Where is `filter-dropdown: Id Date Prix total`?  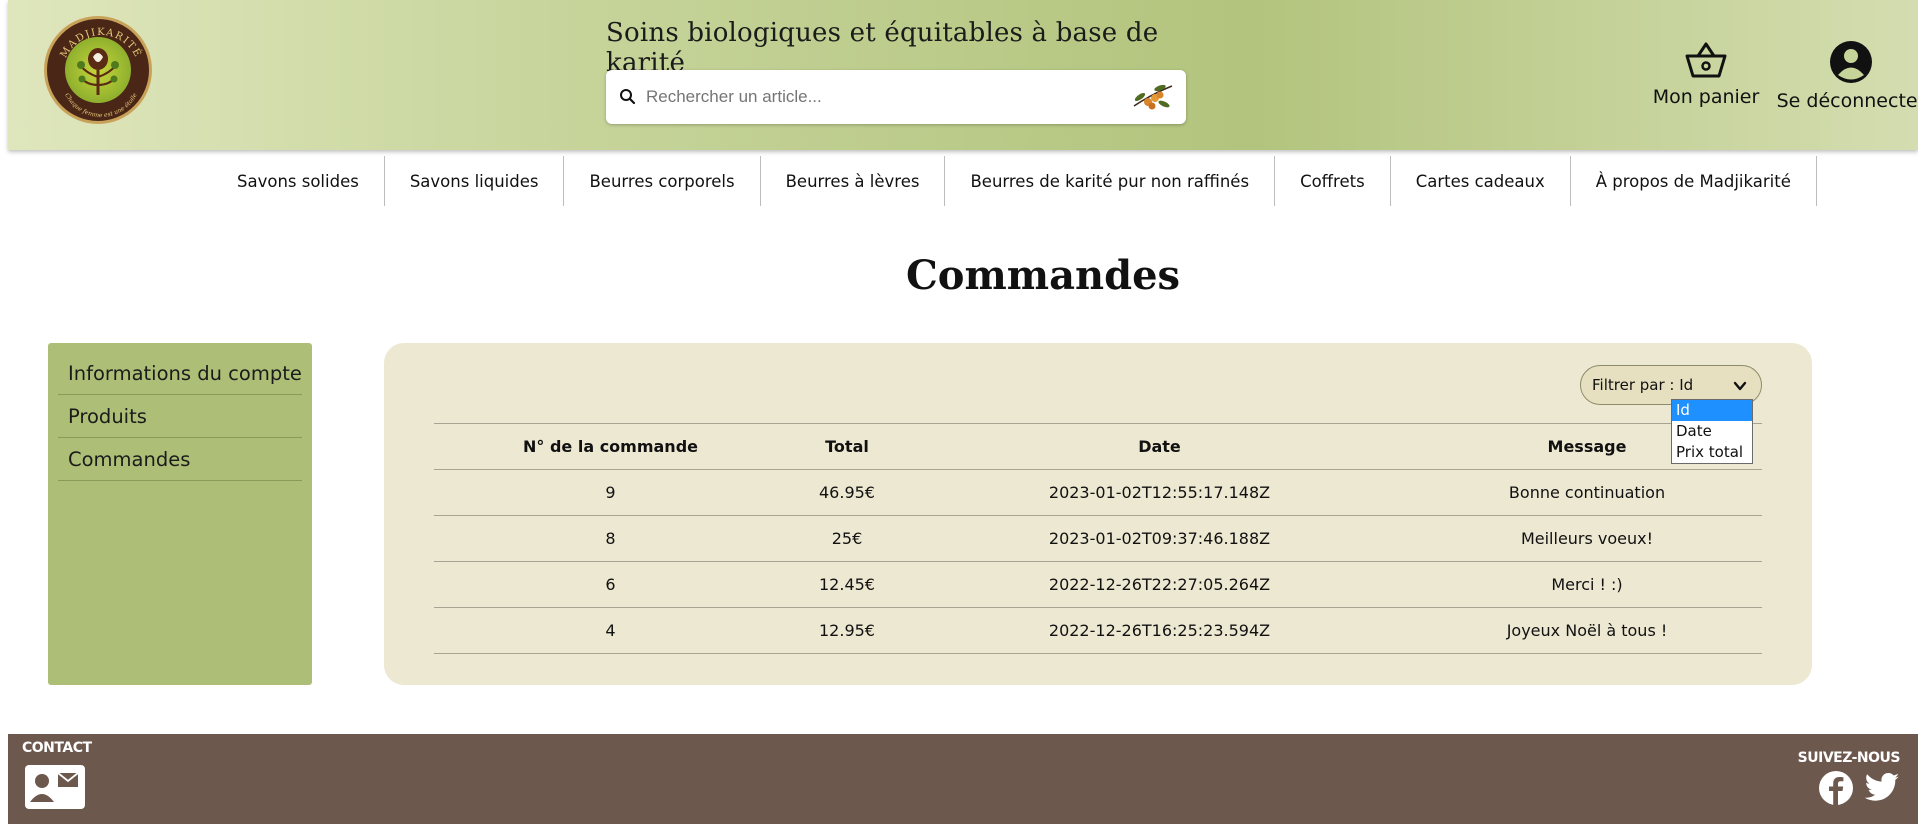
filter-dropdown: Id Date Prix total is located at coordinates (1712, 431).